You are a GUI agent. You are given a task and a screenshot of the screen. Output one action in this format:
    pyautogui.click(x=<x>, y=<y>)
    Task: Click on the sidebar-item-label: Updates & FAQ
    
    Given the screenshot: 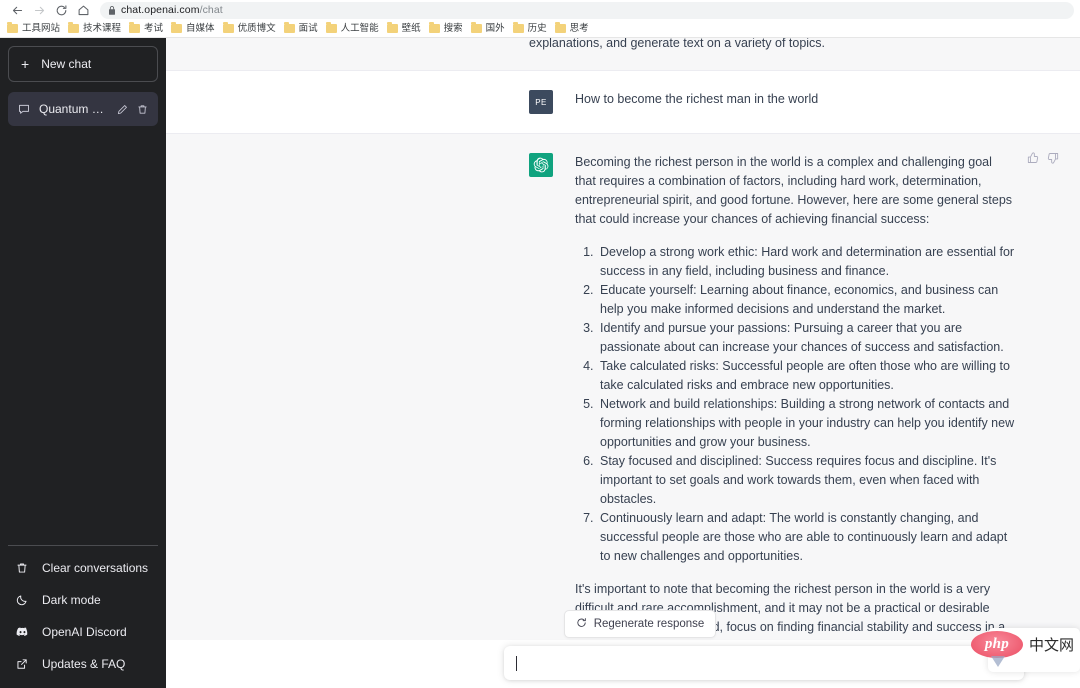 What is the action you would take?
    pyautogui.click(x=84, y=664)
    